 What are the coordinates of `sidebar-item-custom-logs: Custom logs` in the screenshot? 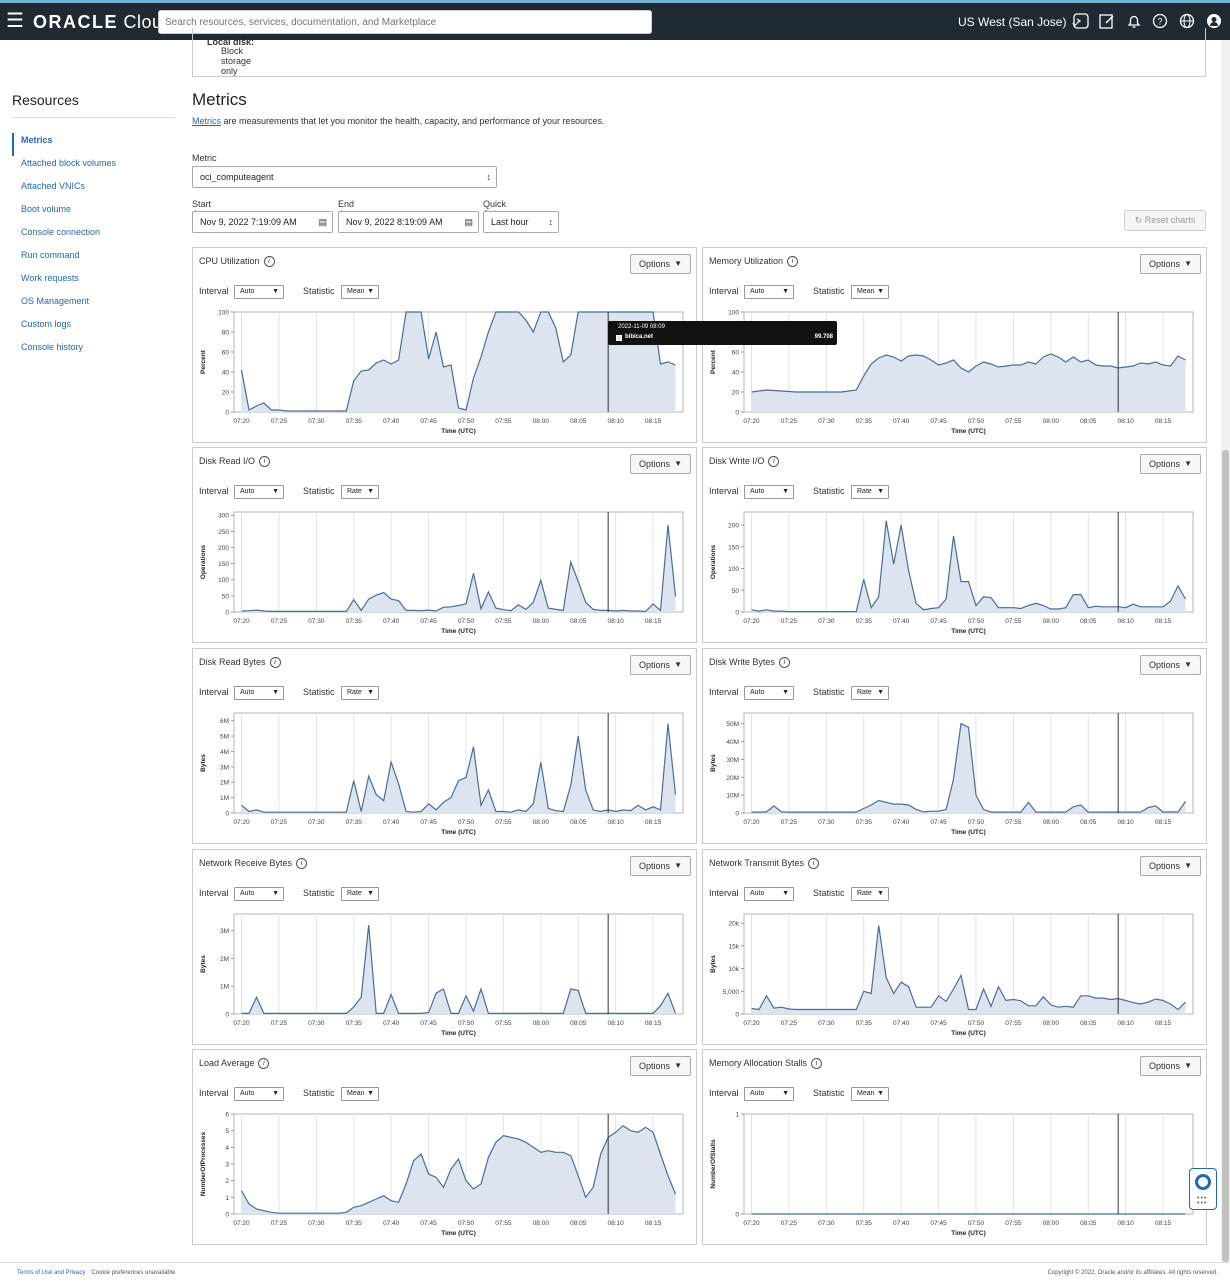 It's located at (94, 328).